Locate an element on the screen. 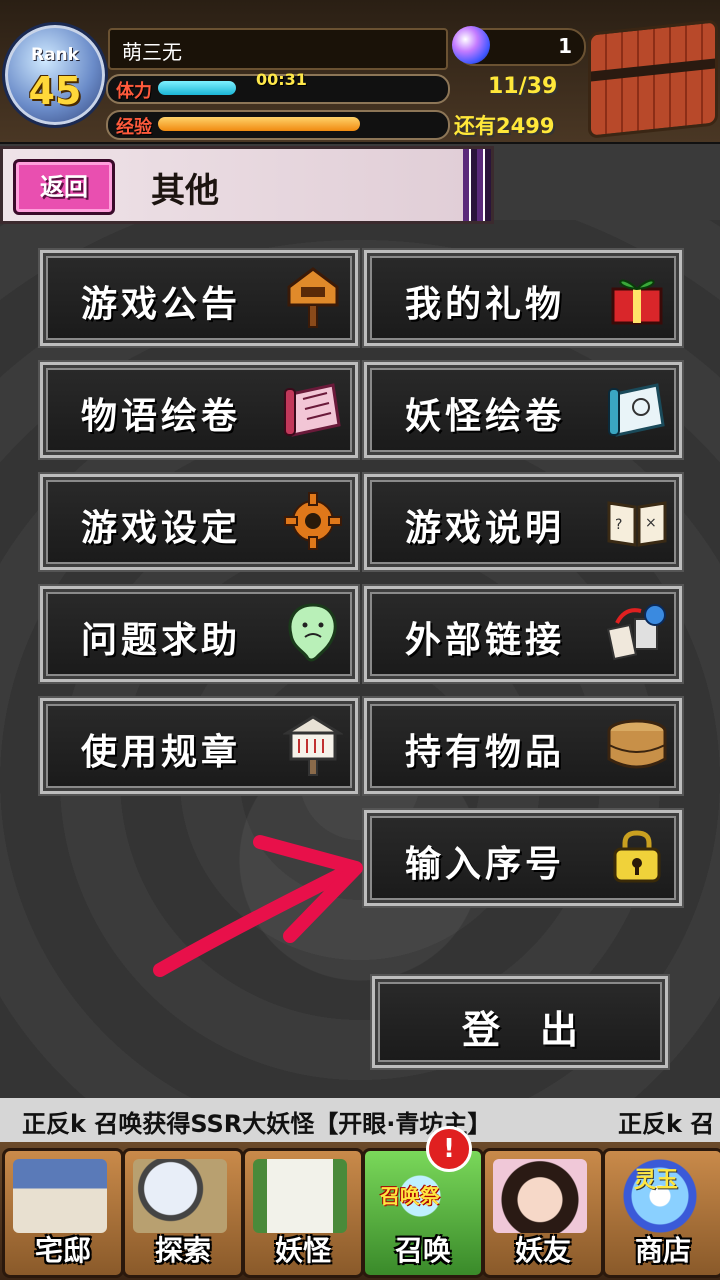 The image size is (720, 1280). gem-counter: 1 is located at coordinates (519, 46).